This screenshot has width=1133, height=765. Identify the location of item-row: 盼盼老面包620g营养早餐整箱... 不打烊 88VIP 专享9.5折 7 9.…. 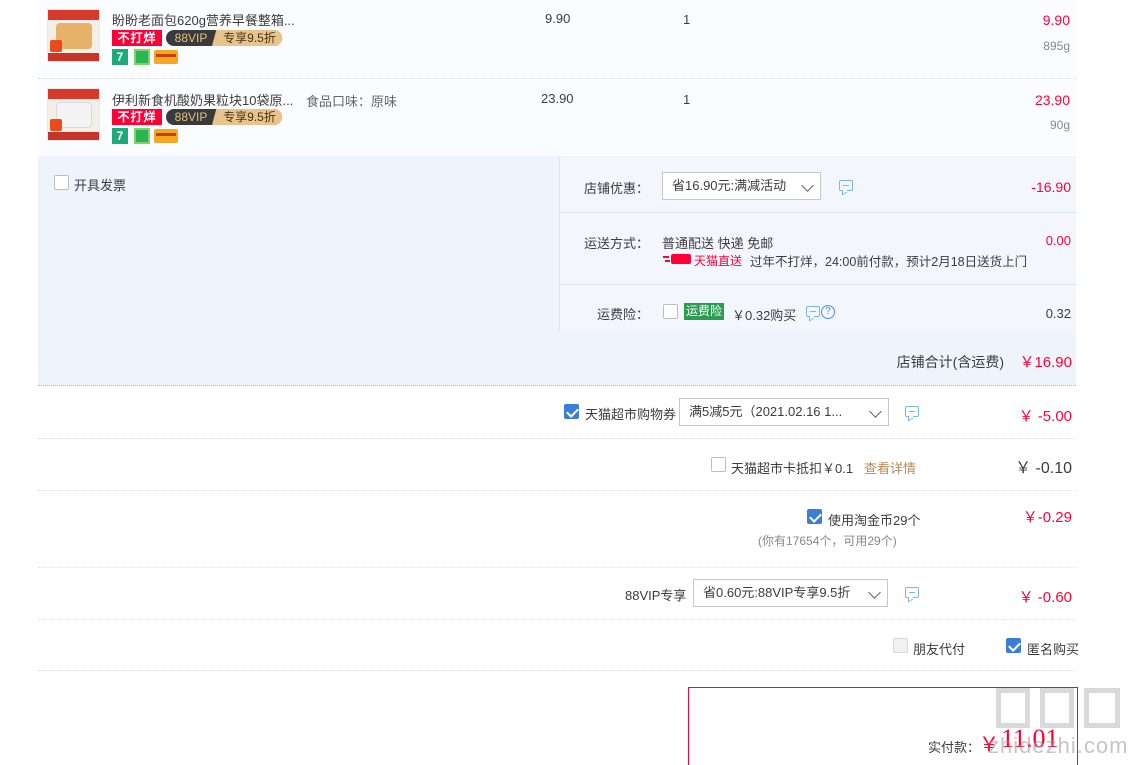
(557, 39).